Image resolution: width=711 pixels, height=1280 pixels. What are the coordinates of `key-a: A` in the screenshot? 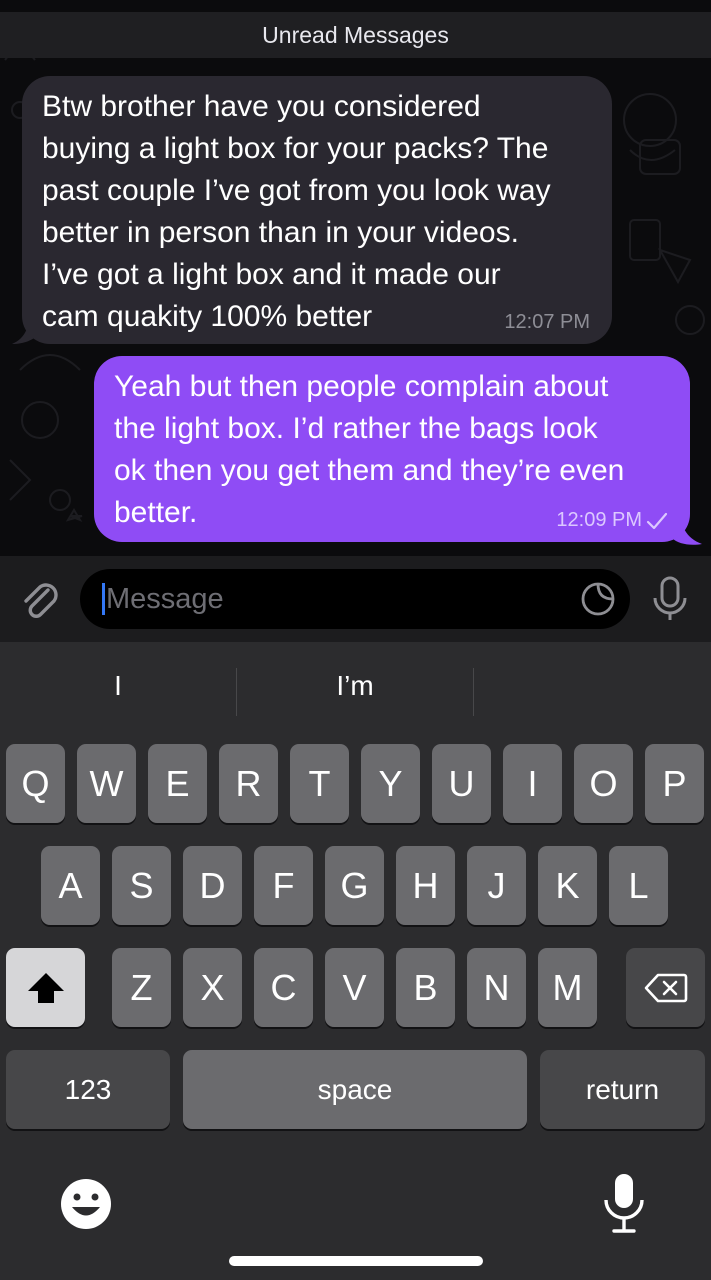 It's located at (70, 885).